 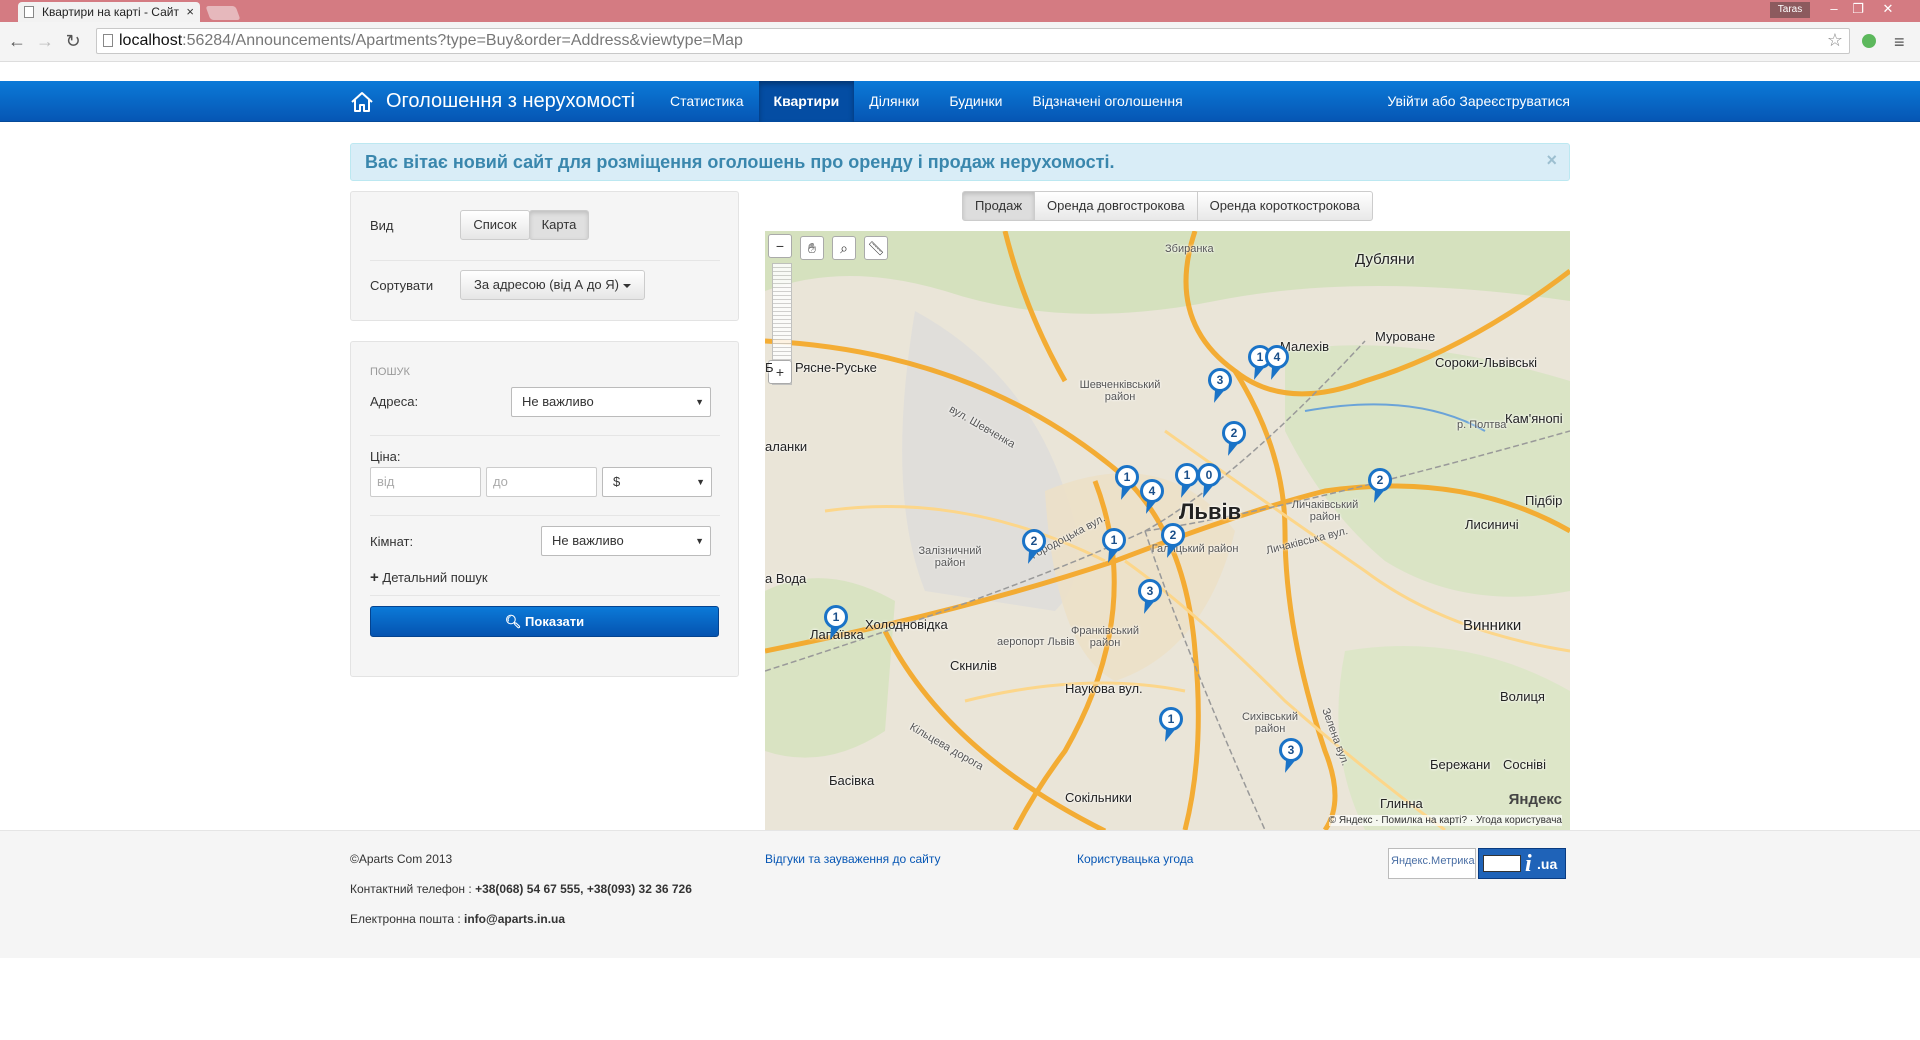 What do you see at coordinates (973, 665) in the screenshot?
I see `map-label: Скнилів` at bounding box center [973, 665].